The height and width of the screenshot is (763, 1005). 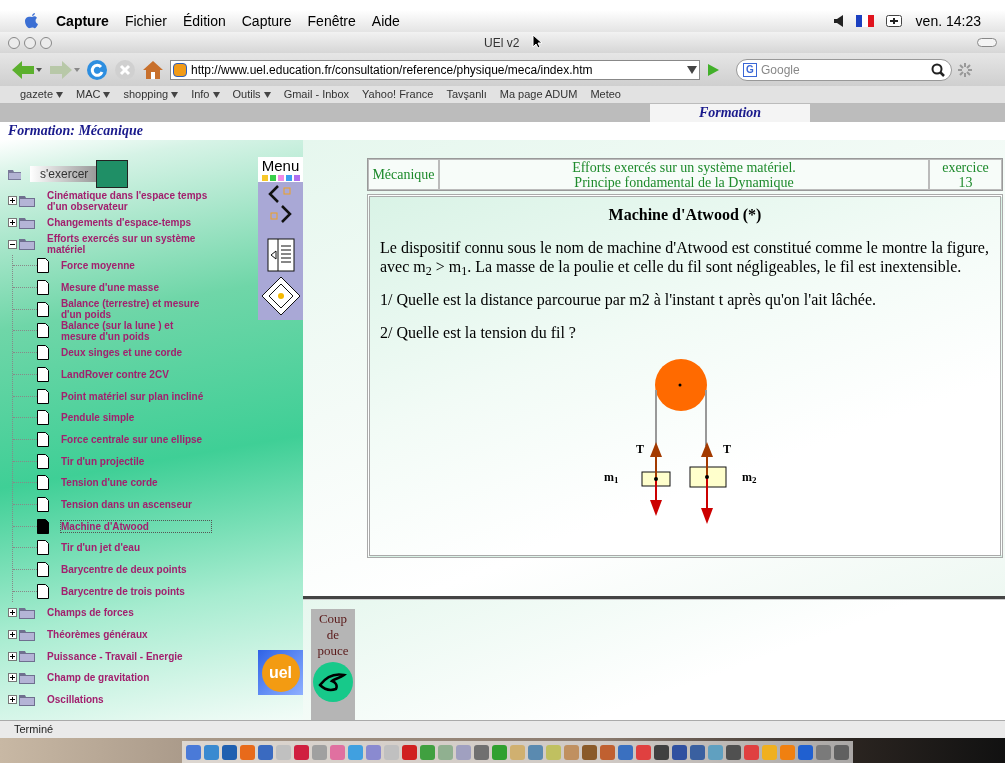 What do you see at coordinates (129, 700) in the screenshot?
I see `tree-folder: Oscillations` at bounding box center [129, 700].